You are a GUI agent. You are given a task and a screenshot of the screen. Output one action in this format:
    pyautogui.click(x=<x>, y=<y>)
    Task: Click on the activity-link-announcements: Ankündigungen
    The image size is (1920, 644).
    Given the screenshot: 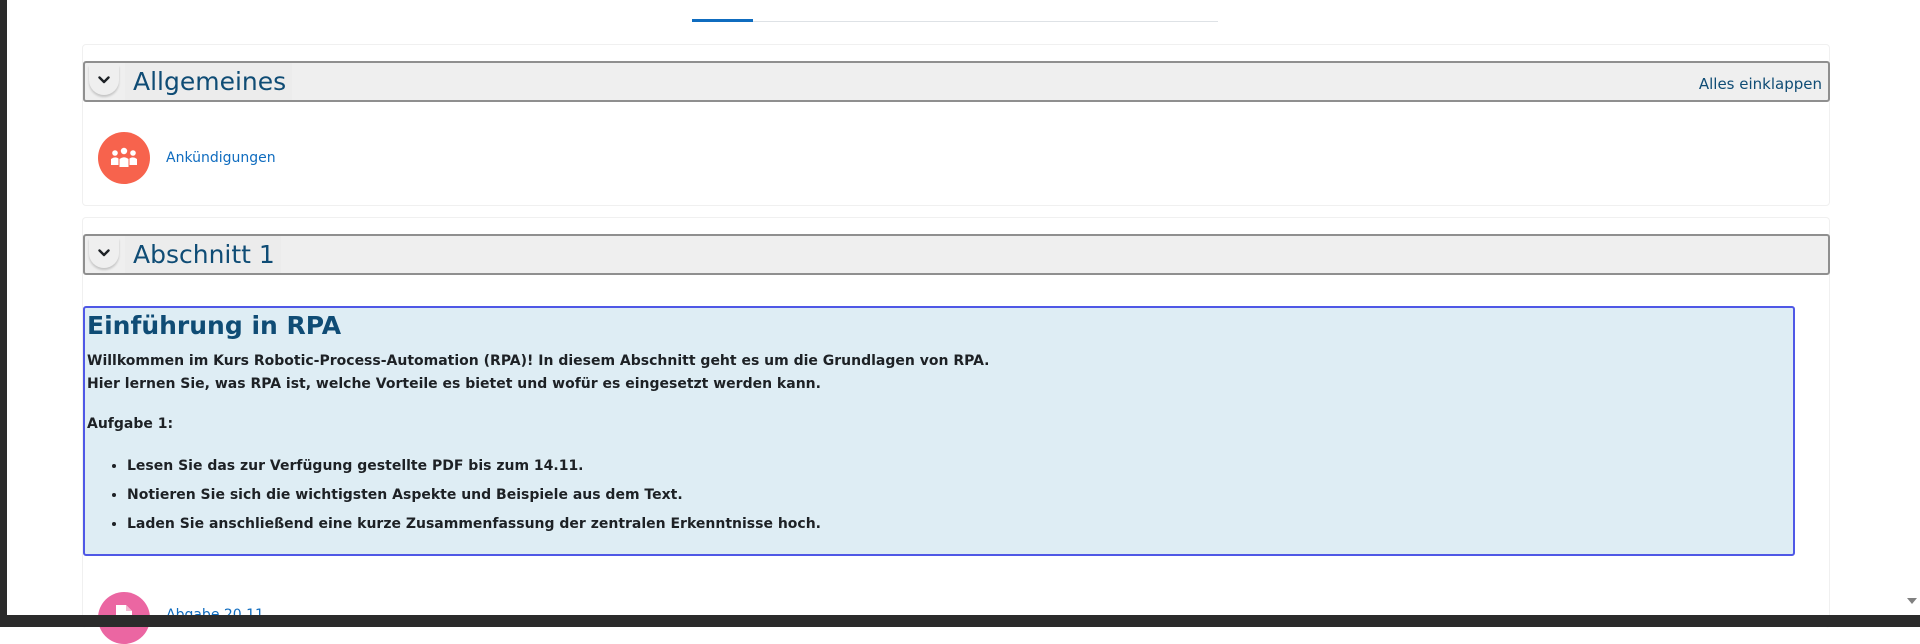 What is the action you would take?
    pyautogui.click(x=221, y=158)
    